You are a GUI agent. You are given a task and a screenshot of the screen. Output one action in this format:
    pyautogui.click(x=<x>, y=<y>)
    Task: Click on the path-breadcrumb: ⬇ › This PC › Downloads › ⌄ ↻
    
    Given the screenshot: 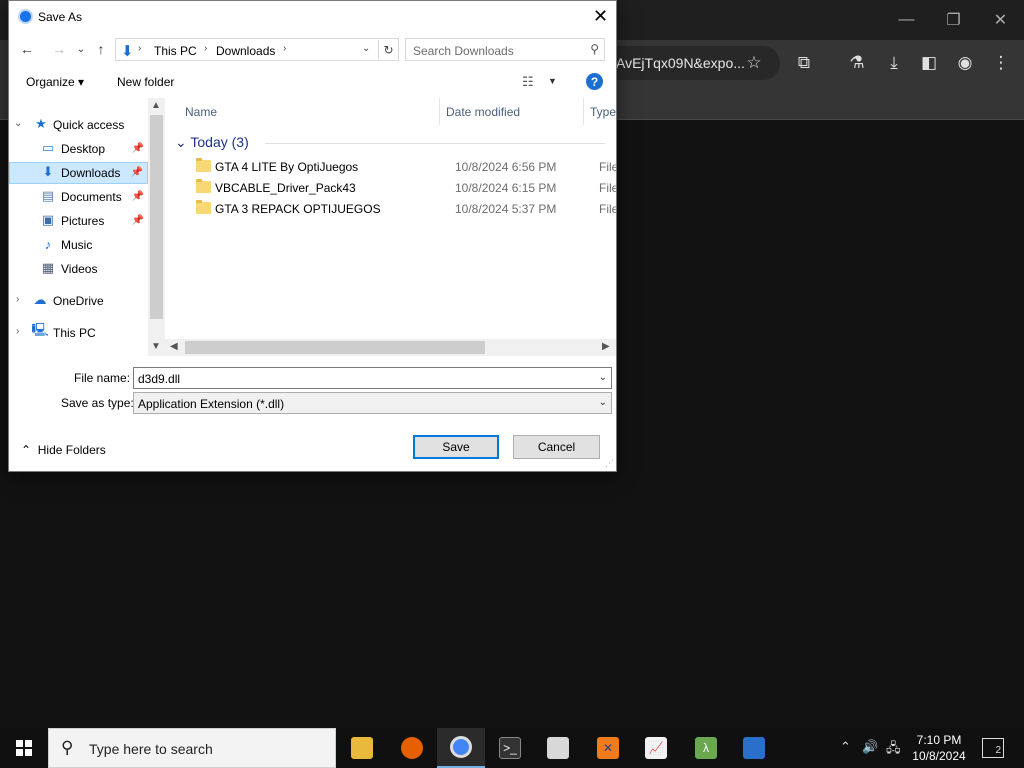 What is the action you would take?
    pyautogui.click(x=257, y=49)
    